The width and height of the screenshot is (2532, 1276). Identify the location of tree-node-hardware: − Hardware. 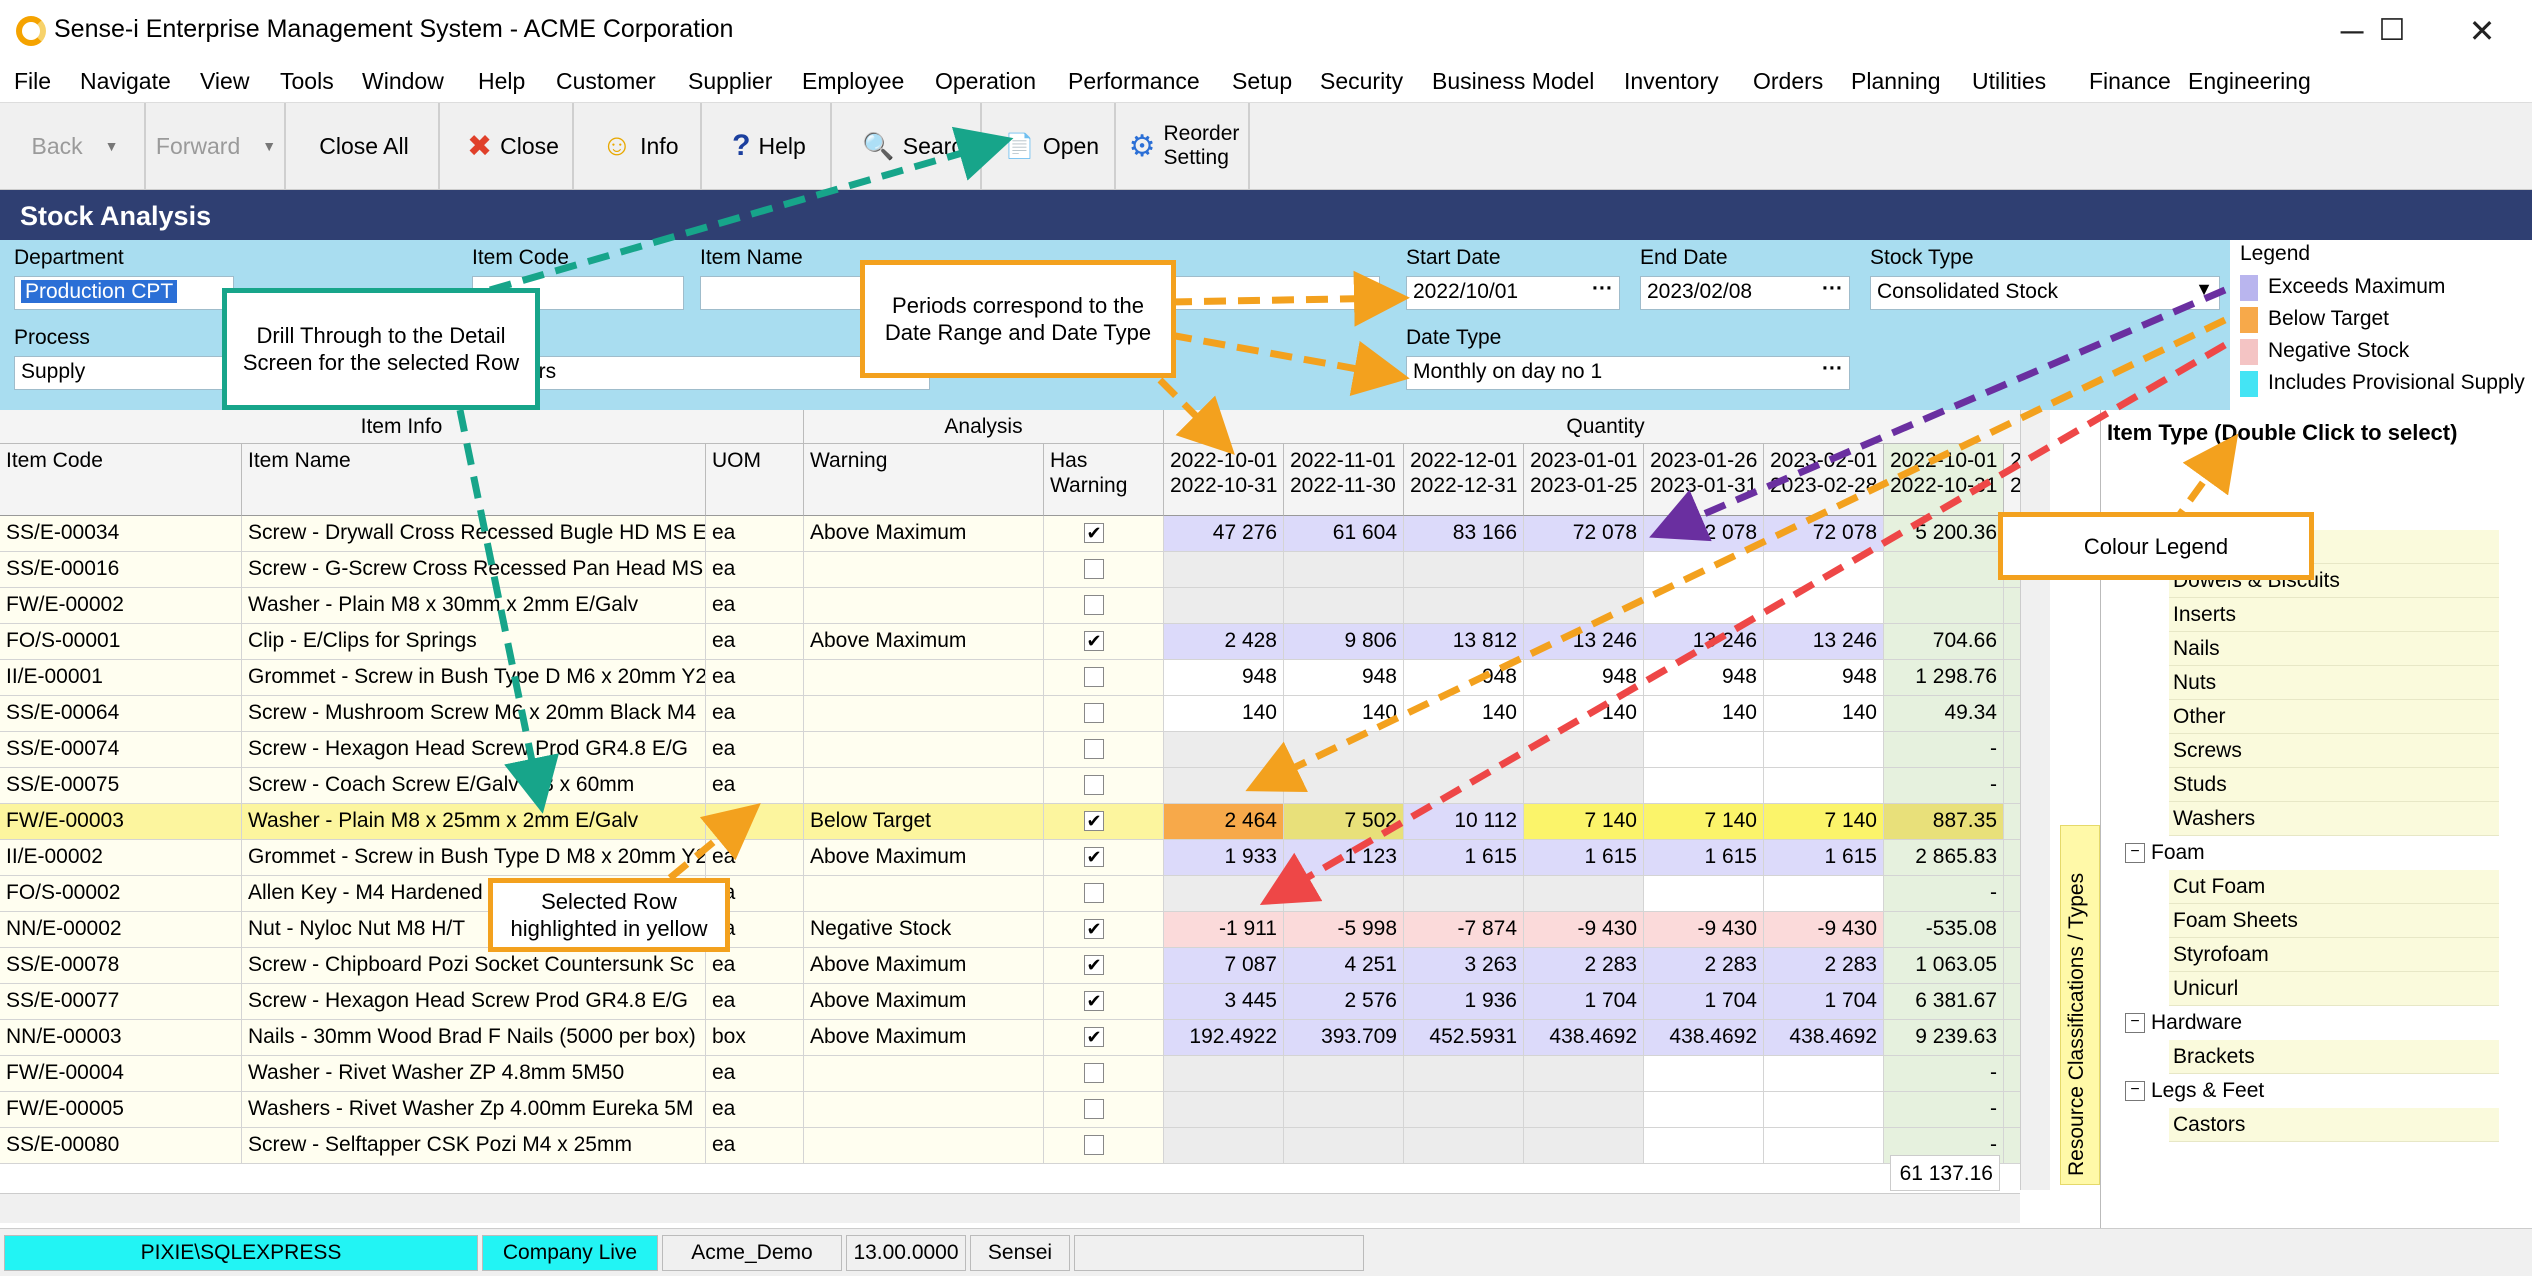
(2183, 1023).